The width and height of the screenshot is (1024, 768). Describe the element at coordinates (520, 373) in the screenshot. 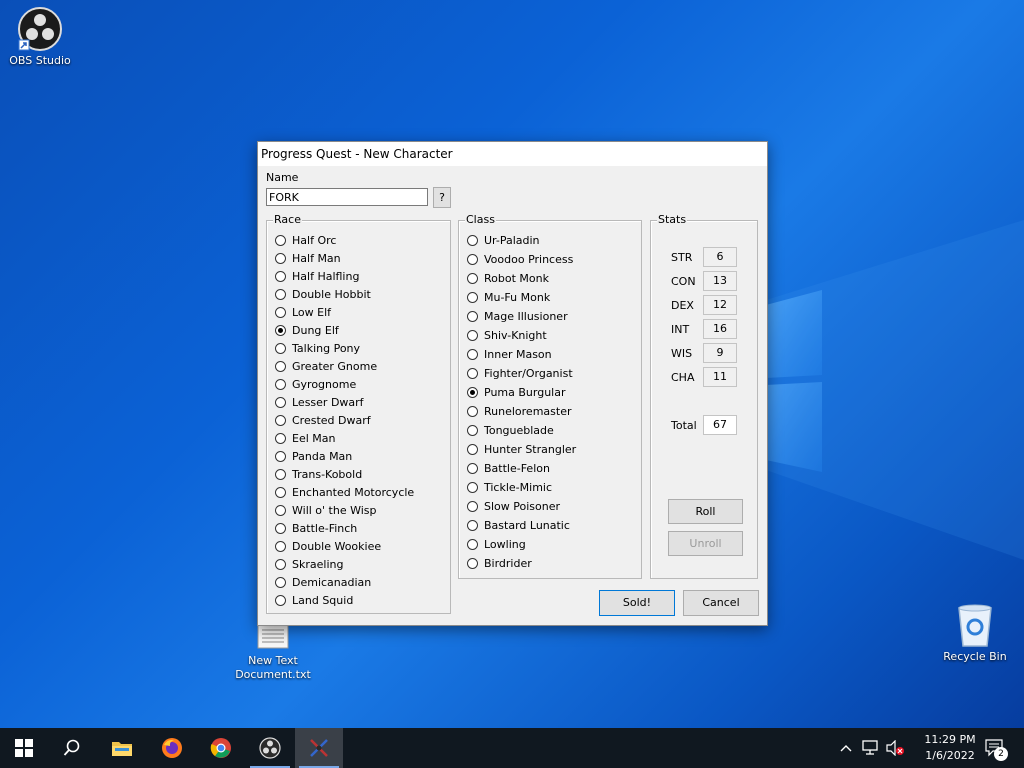

I see `class-option: Fighter/Organist` at that location.